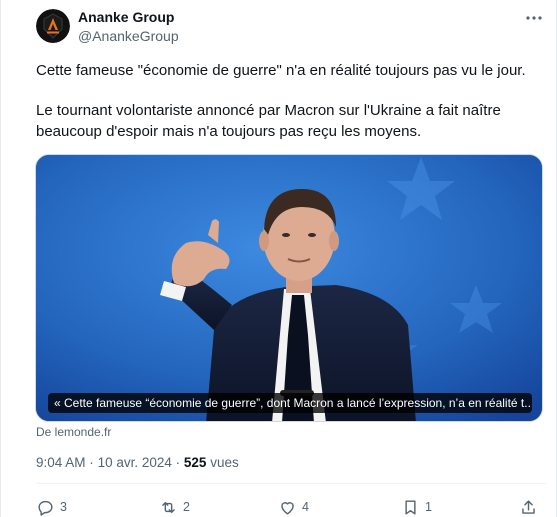 The height and width of the screenshot is (517, 557). I want to click on tweet-meta: 9:04 AM · 10 avr. 2024 · 525 vues, so click(137, 462).